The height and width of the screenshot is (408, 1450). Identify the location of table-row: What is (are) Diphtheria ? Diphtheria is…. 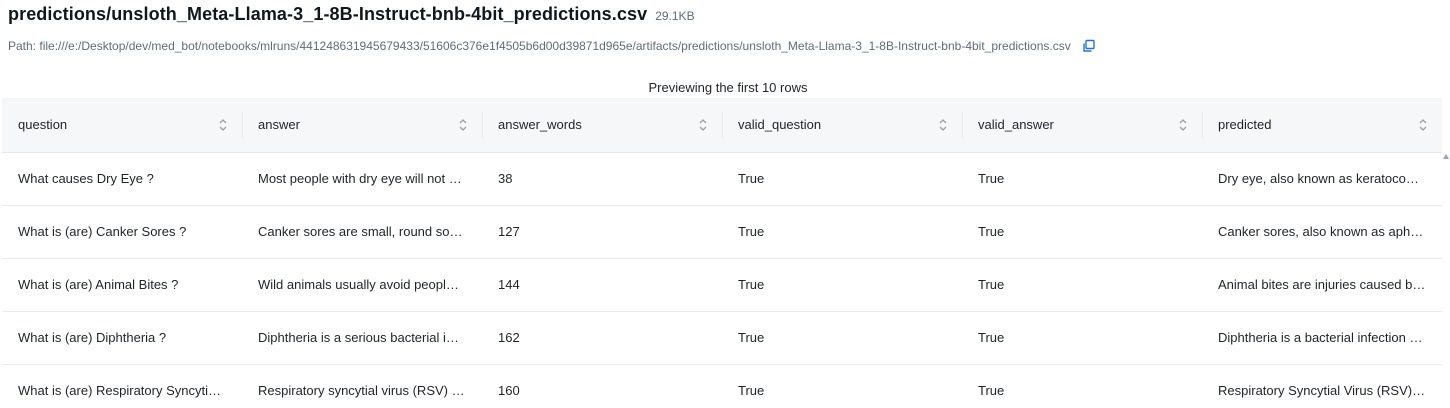
(722, 337).